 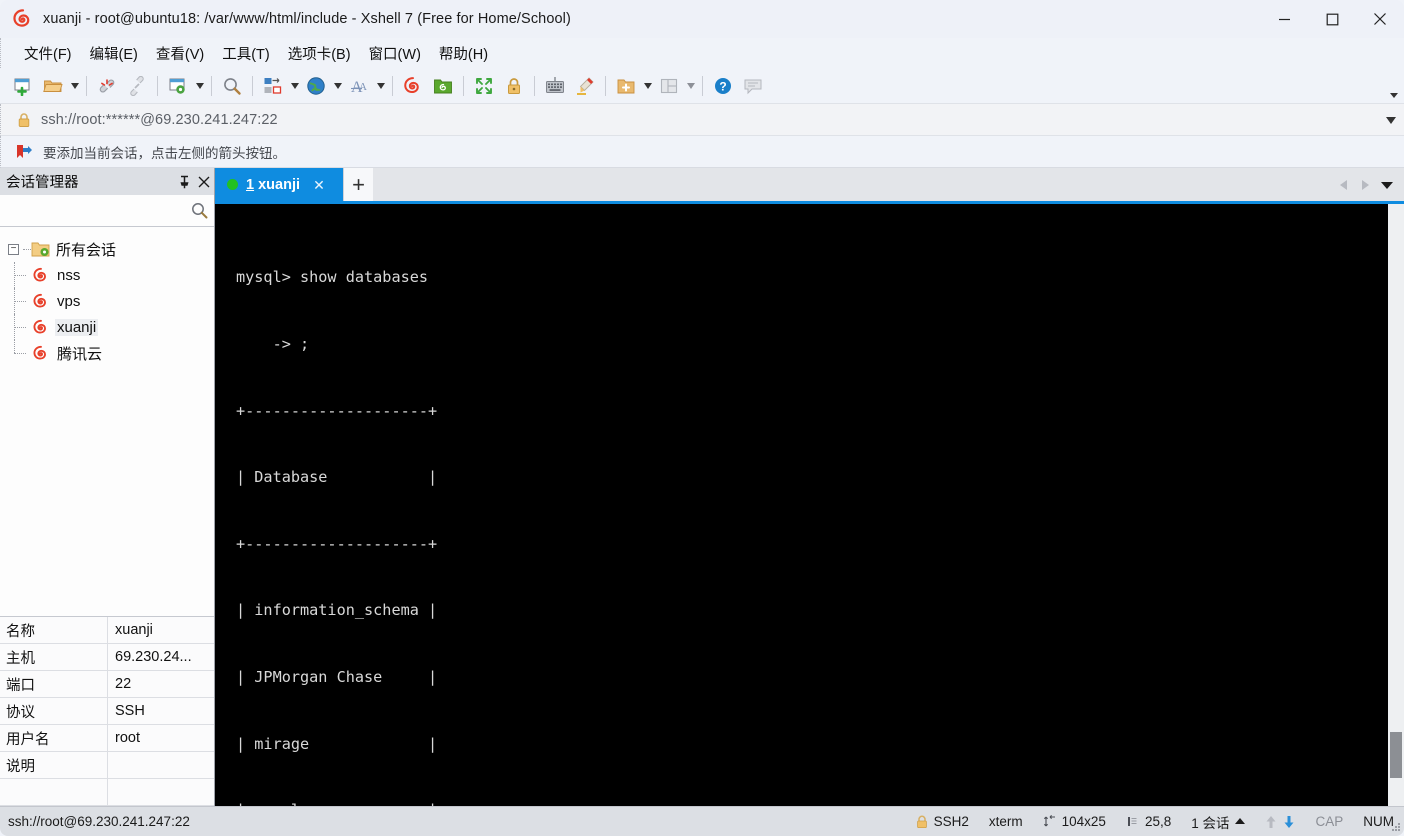 What do you see at coordinates (1280, 822) in the screenshot?
I see `status-transfer-indicators` at bounding box center [1280, 822].